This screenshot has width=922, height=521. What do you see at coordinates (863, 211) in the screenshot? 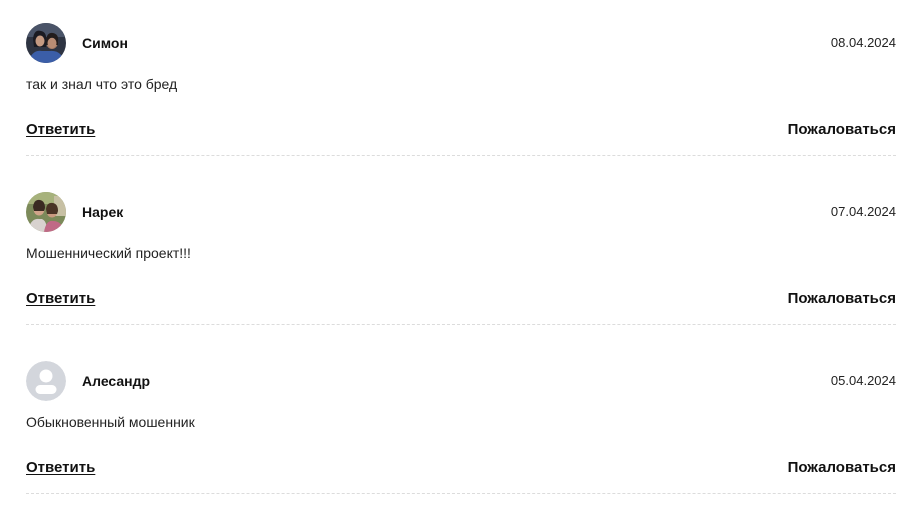
I see `comment-date: 07.04.2024` at bounding box center [863, 211].